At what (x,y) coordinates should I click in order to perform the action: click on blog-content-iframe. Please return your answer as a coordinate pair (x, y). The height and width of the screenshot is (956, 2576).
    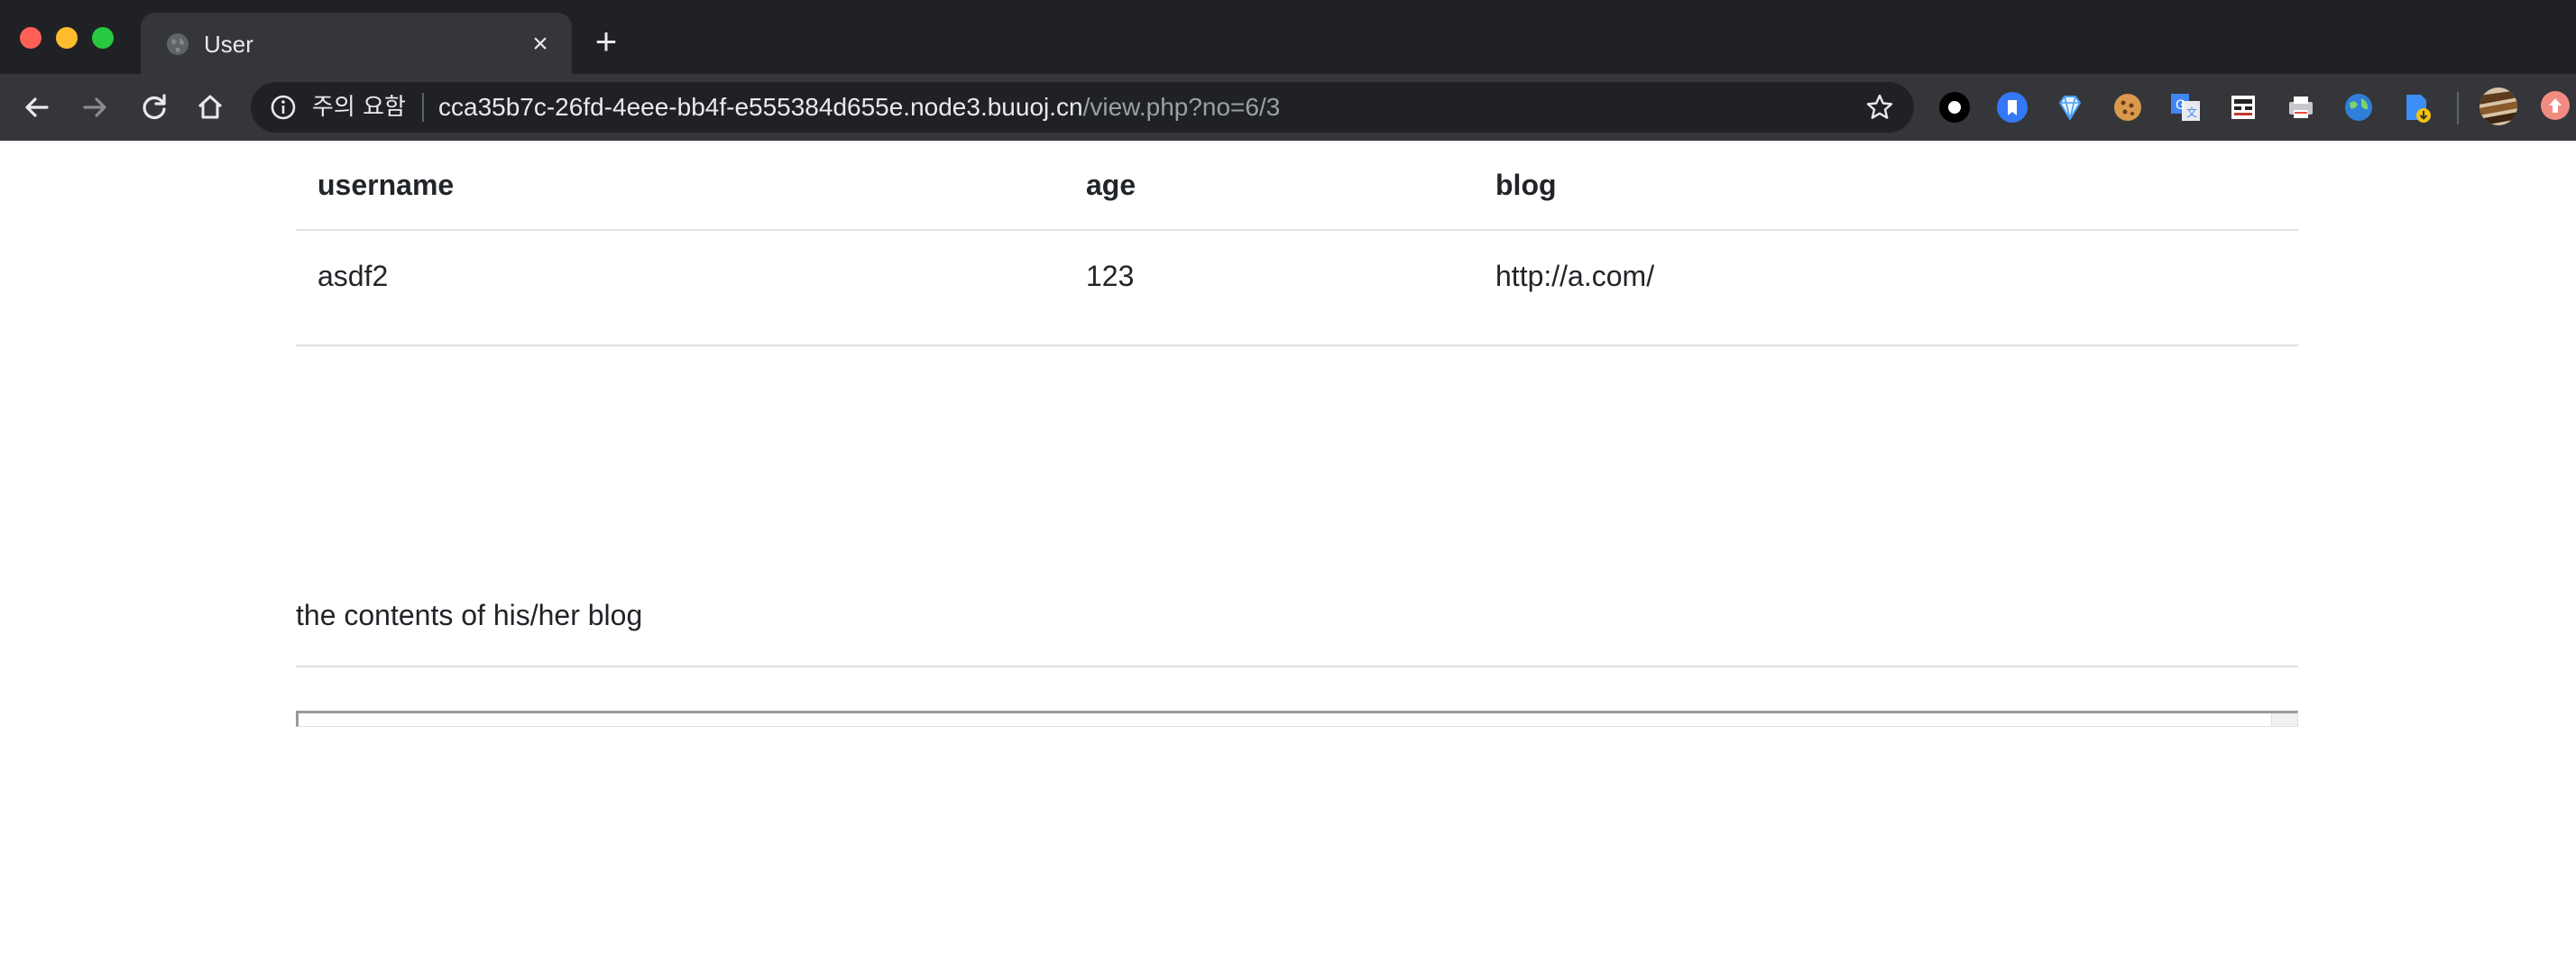
    Looking at the image, I should click on (1297, 719).